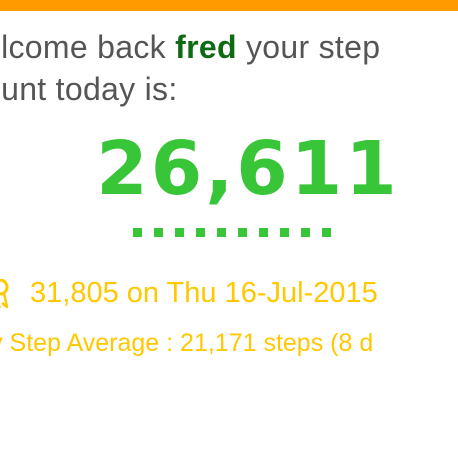 The image size is (458, 458). I want to click on step-count-today: 26,611, so click(248, 169).